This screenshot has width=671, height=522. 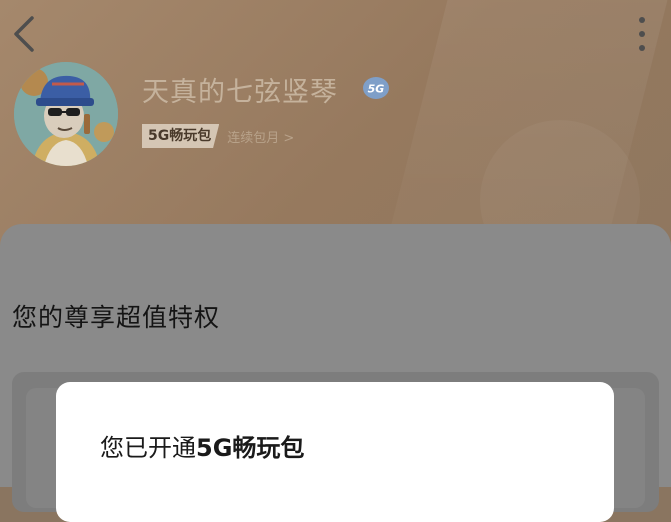 I want to click on dialog-message-package: 5G畅玩包, so click(x=250, y=448).